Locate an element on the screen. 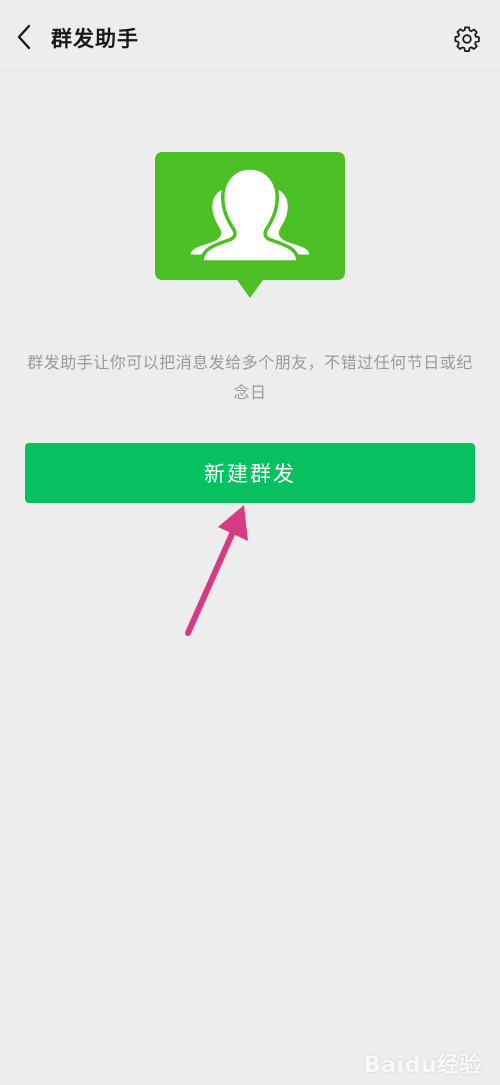 Image resolution: width=500 pixels, height=1085 pixels. back-button is located at coordinates (25, 37).